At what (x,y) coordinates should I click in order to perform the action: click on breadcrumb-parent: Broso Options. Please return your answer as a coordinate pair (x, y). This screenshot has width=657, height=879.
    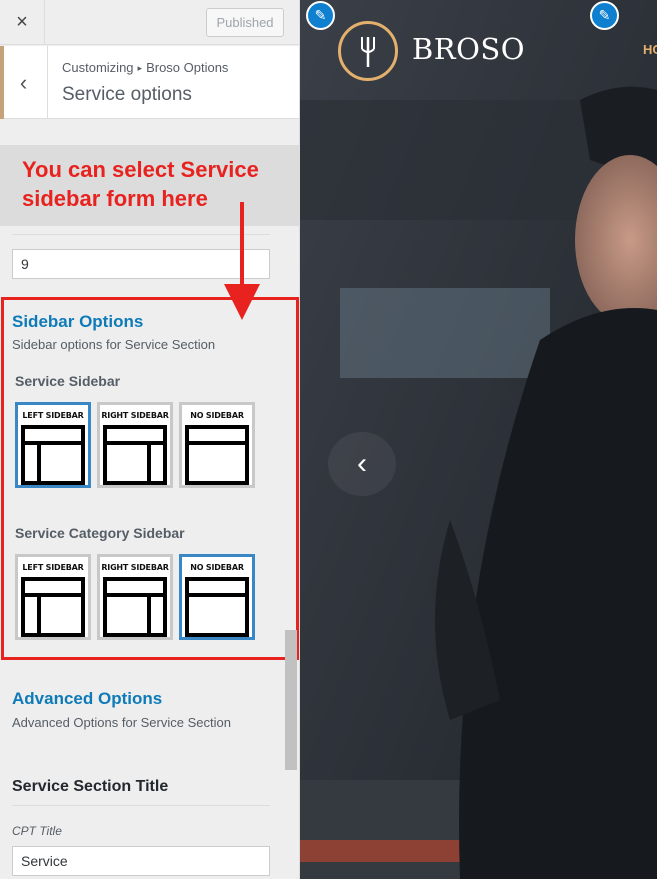
    Looking at the image, I should click on (187, 67).